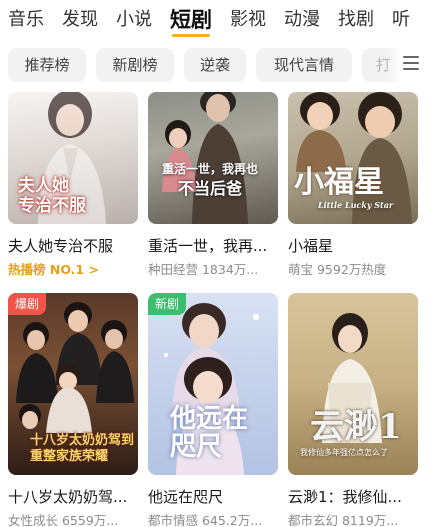  I want to click on drama-cover: 云渺1 我修仙多年强亿点怎么了, so click(353, 384).